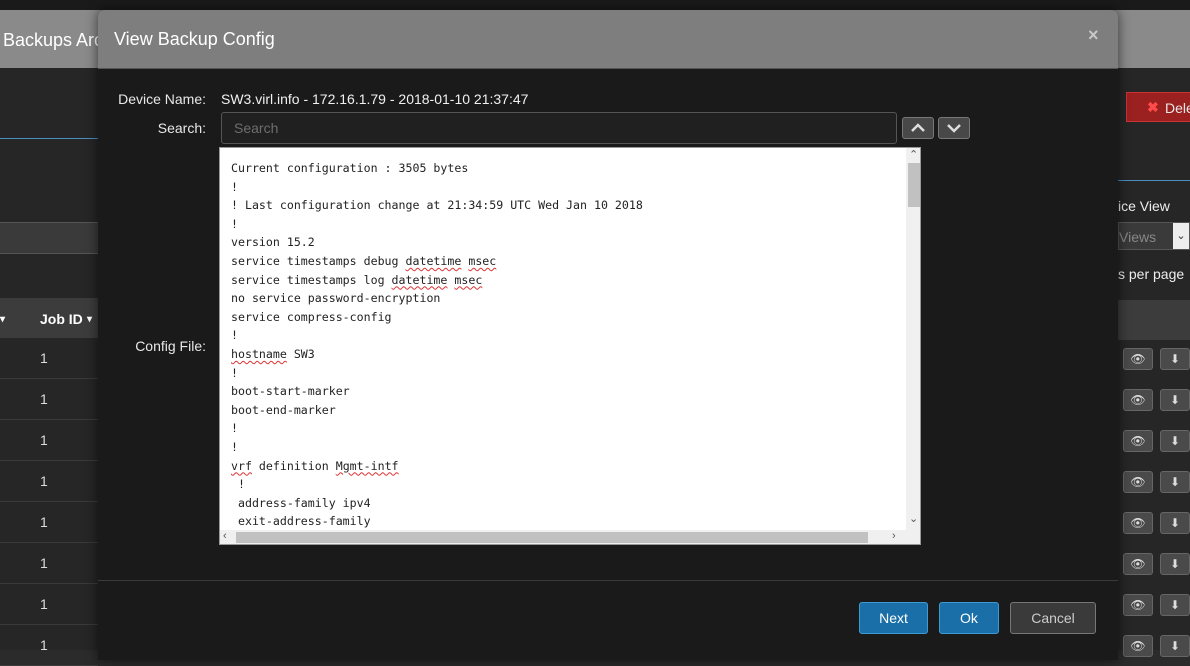  What do you see at coordinates (913, 518) in the screenshot?
I see `scroll-down-icon: ⌄` at bounding box center [913, 518].